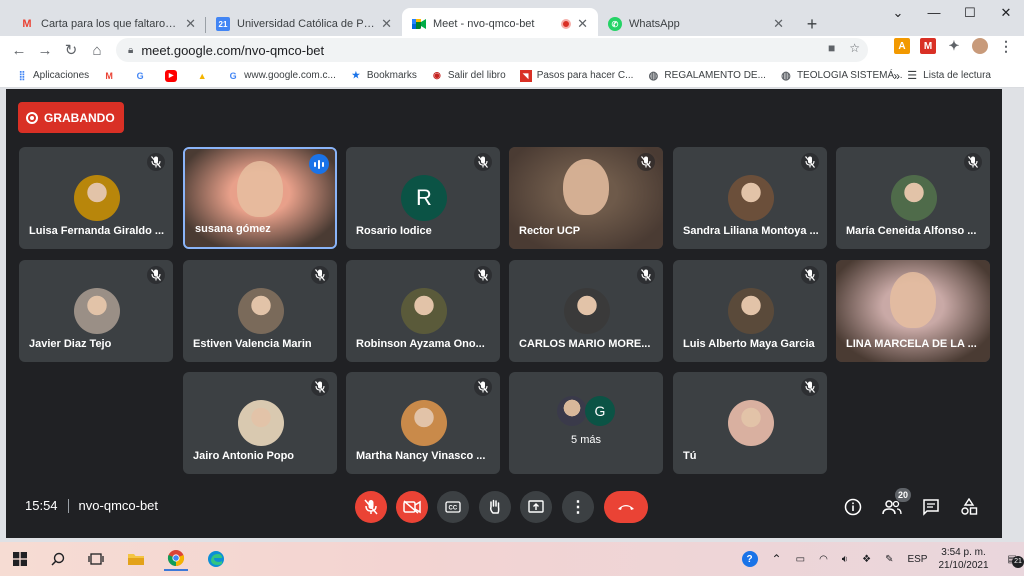  I want to click on volume-icon: 🔉︎, so click(845, 559).